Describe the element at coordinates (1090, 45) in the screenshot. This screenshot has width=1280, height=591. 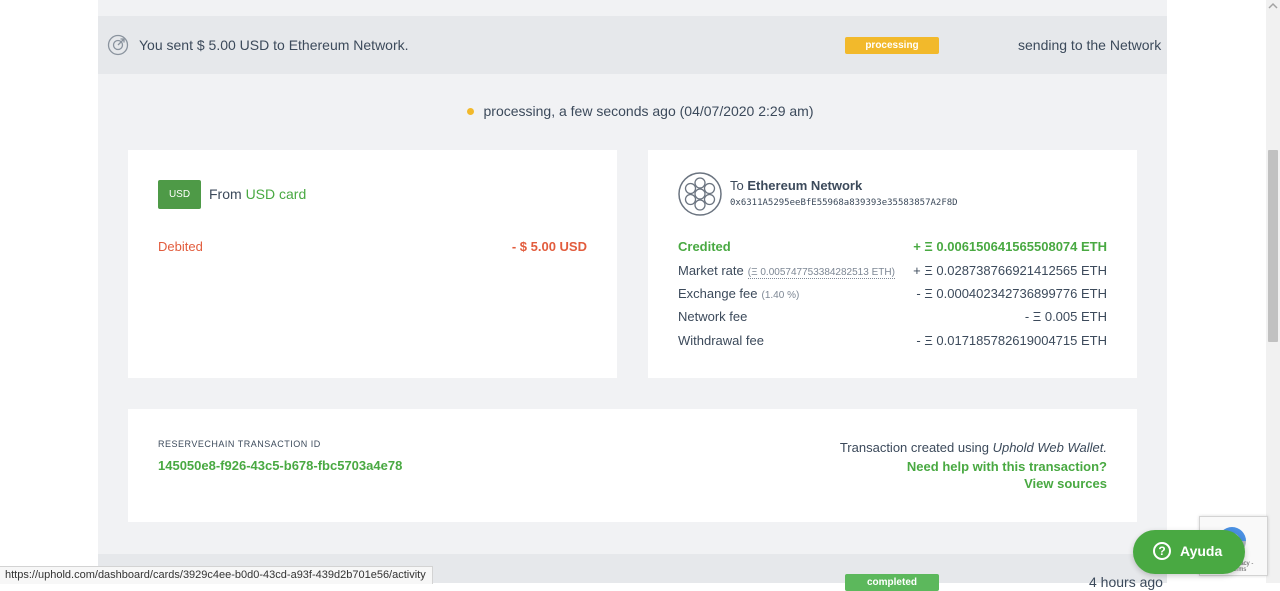
I see `transaction-status-text: sending to the Network` at that location.